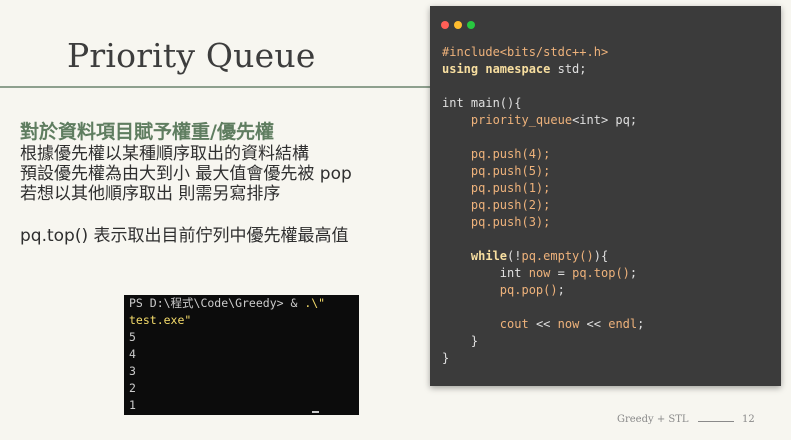 Image resolution: width=791 pixels, height=440 pixels. What do you see at coordinates (601, 273) in the screenshot?
I see `code-token: pq.top()` at bounding box center [601, 273].